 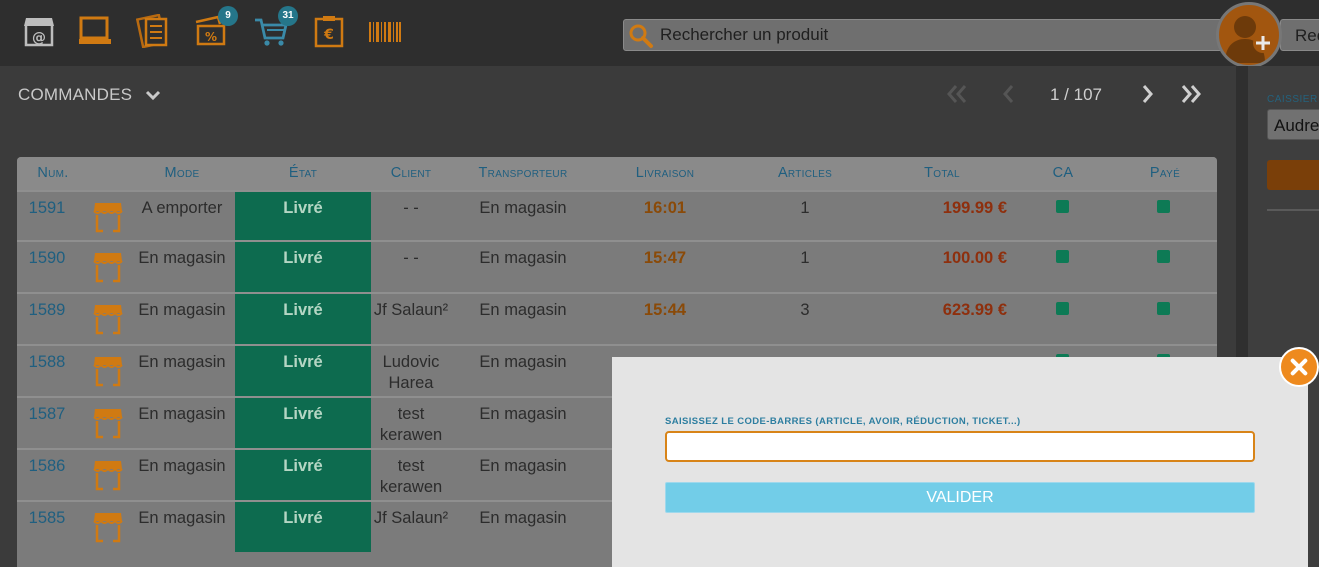 I want to click on euro-clipboard-icon: €, so click(x=329, y=31).